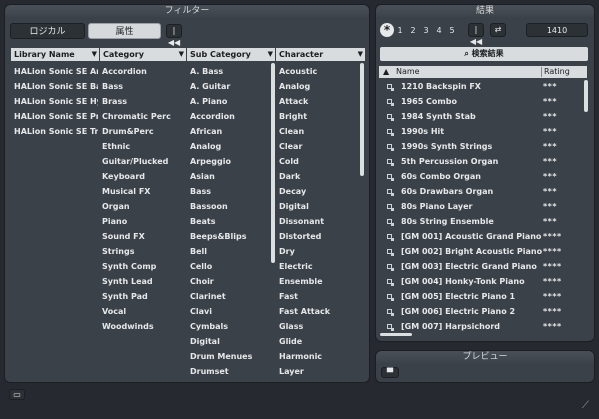 This screenshot has height=419, width=599. What do you see at coordinates (482, 86) in the screenshot?
I see `result-row: 1210 Backspin FX ***` at bounding box center [482, 86].